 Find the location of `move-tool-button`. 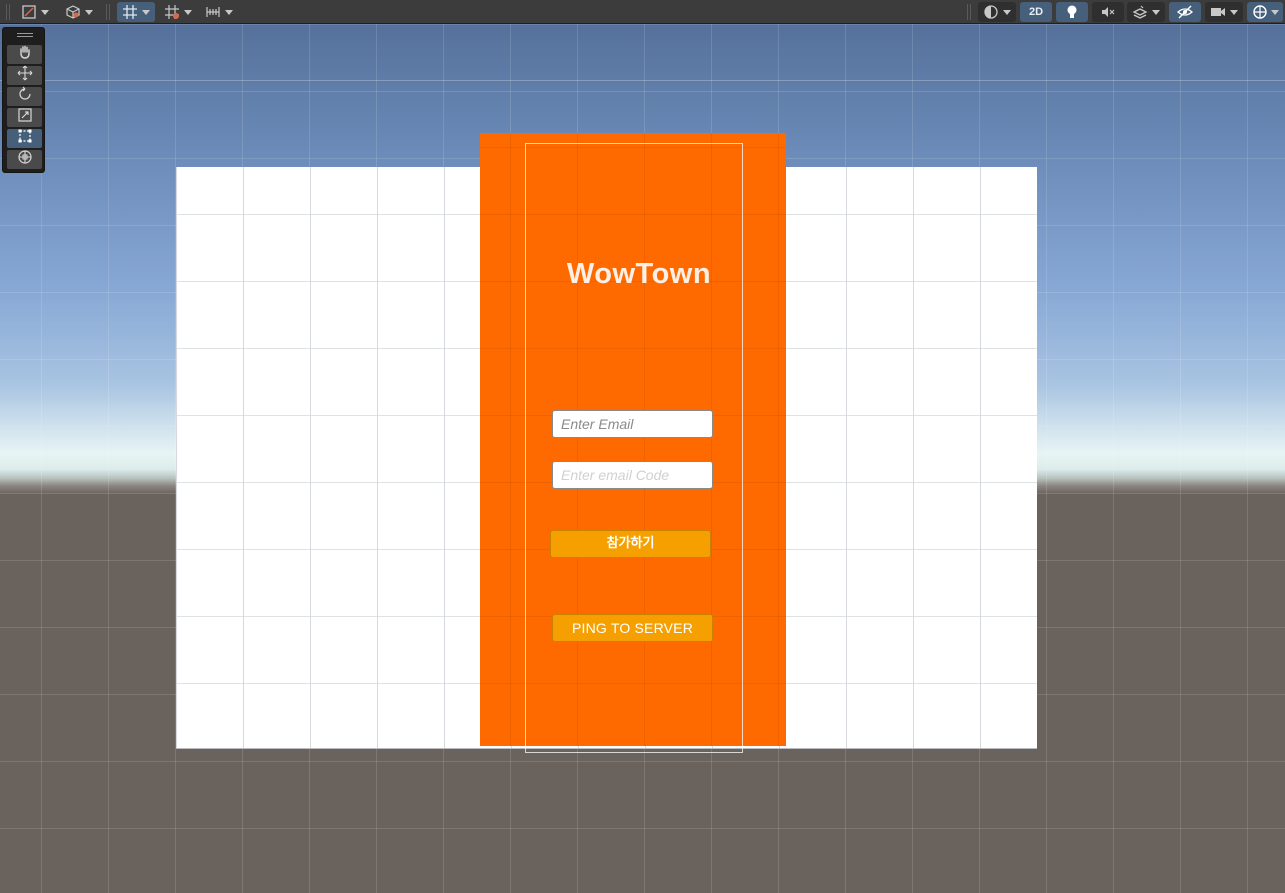

move-tool-button is located at coordinates (24, 75).